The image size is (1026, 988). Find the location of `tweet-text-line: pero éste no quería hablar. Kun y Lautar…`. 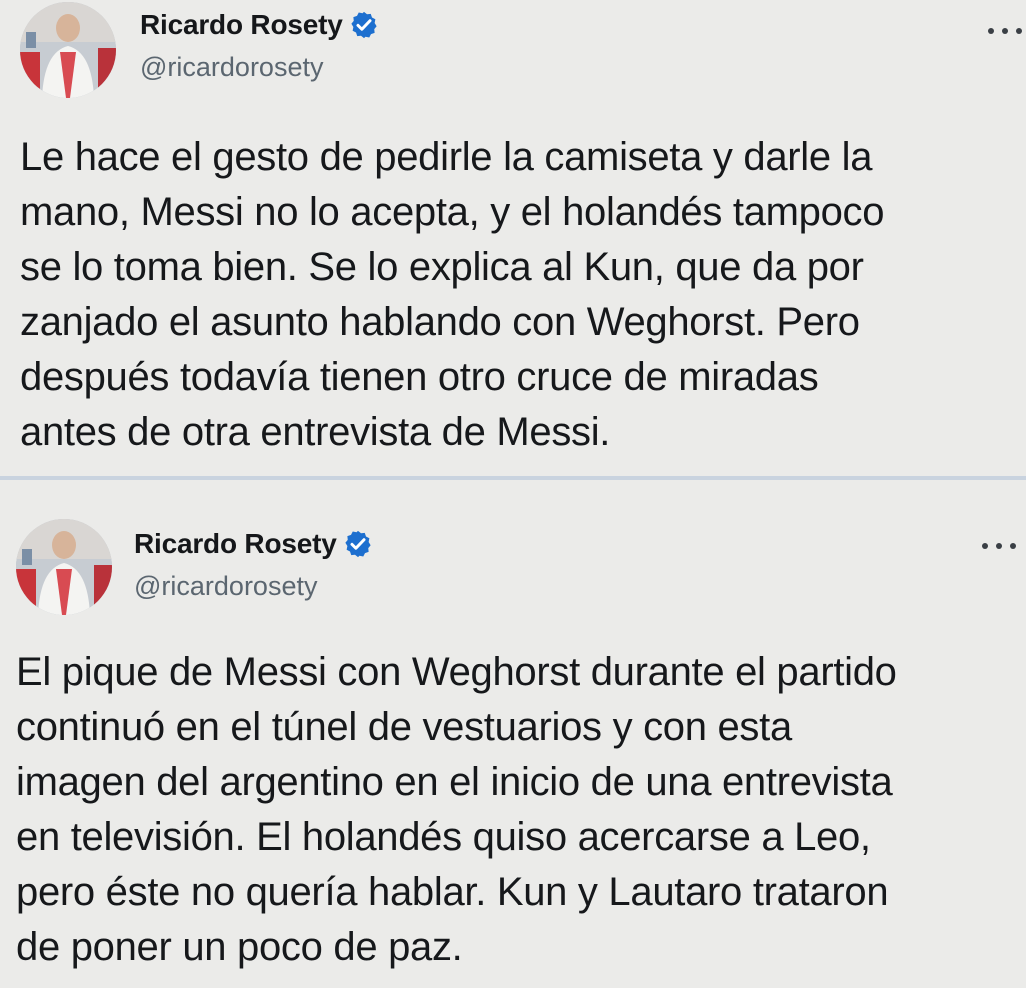

tweet-text-line: pero éste no quería hablar. Kun y Lautar… is located at coordinates (452, 892).